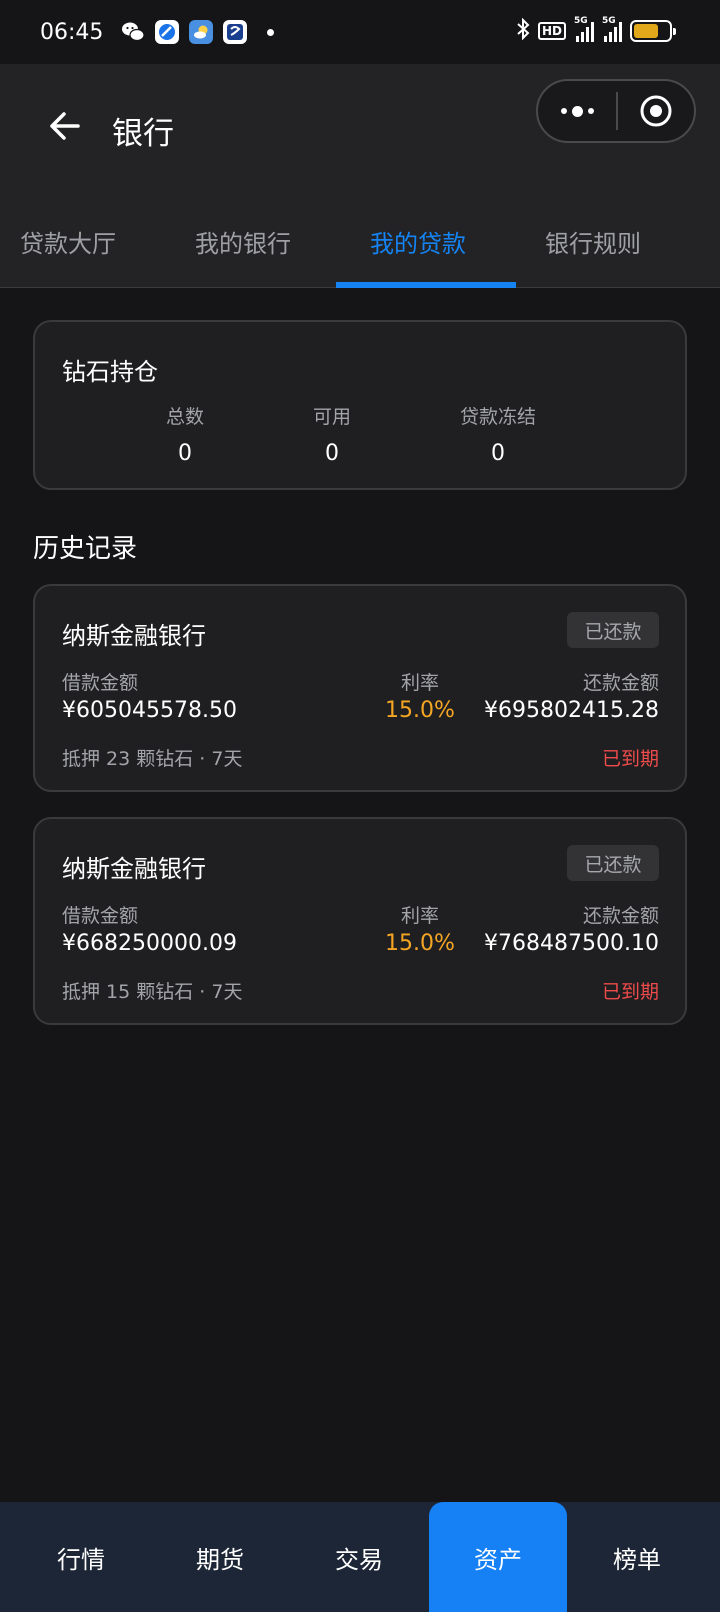 This screenshot has height=1612, width=720. What do you see at coordinates (149, 943) in the screenshot?
I see `loan-amount-value: ¥668250000.09` at bounding box center [149, 943].